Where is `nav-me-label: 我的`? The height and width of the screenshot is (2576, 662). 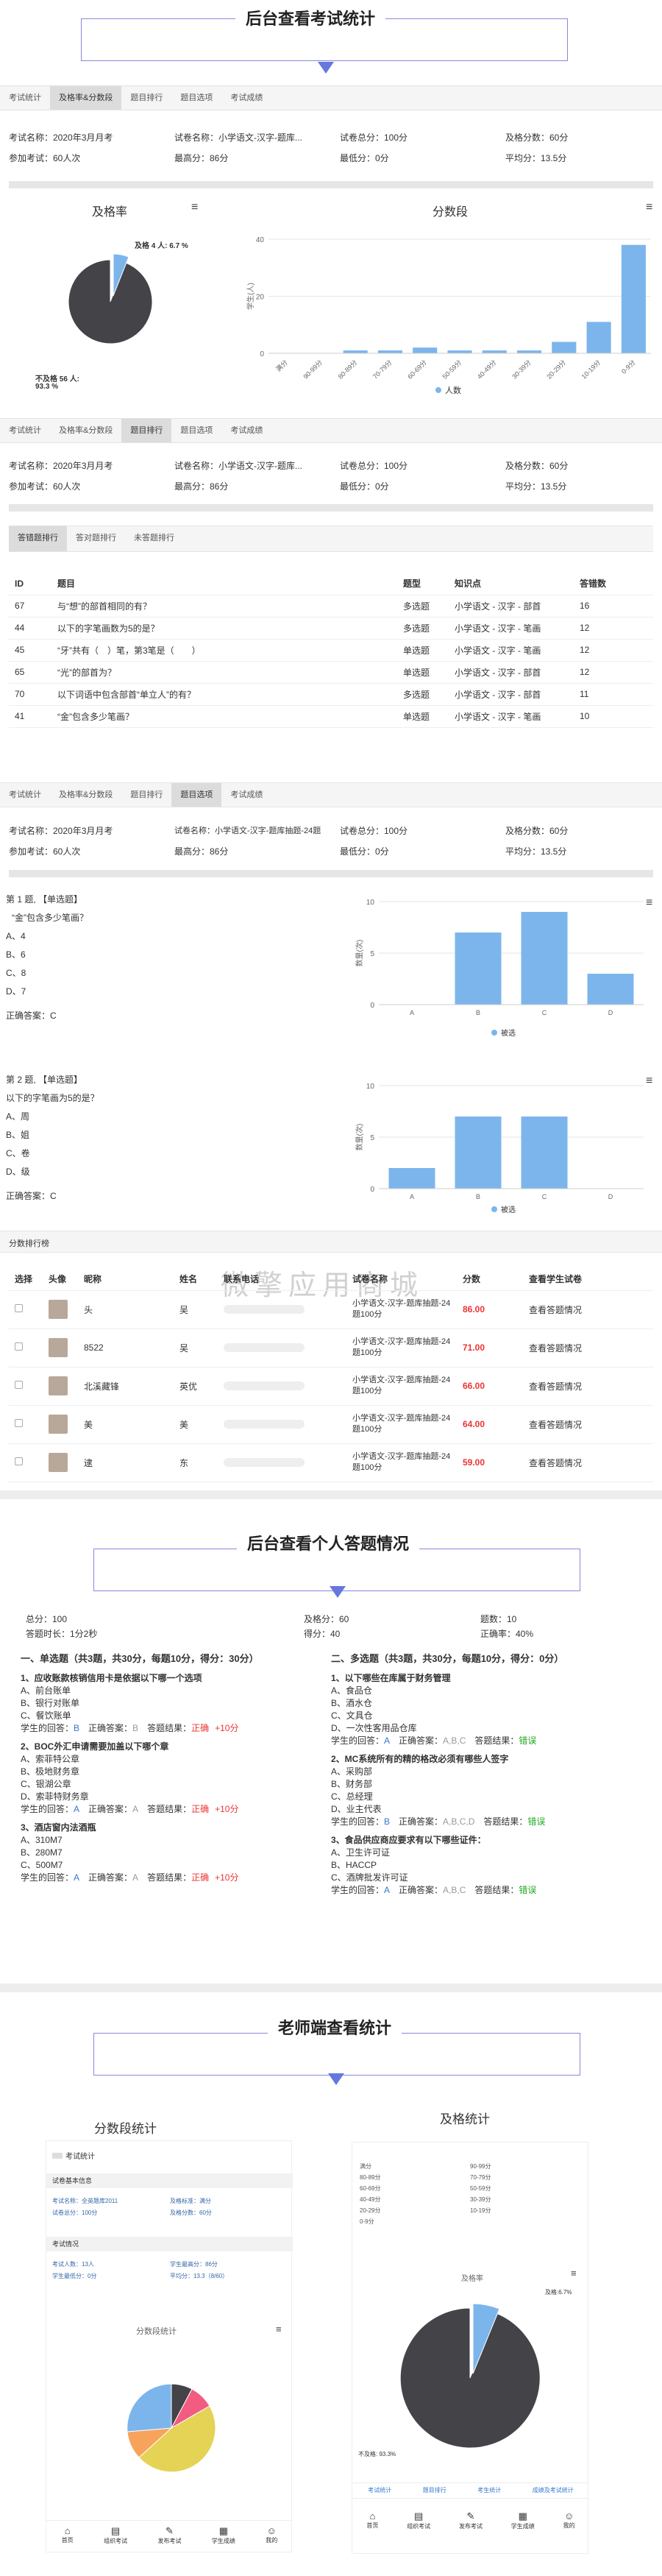
nav-me-label: 我的 is located at coordinates (569, 2525).